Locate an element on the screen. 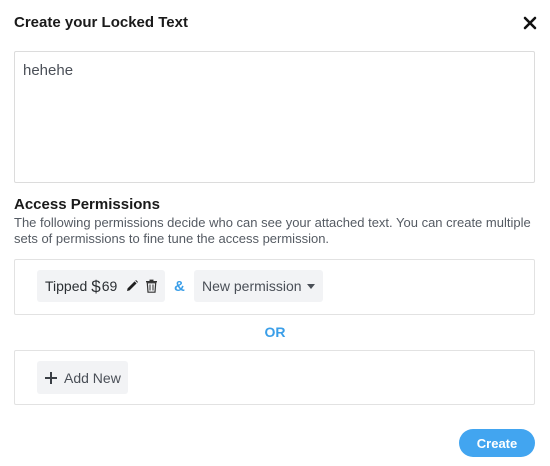 This screenshot has height=466, width=550. currency-symbol: $ is located at coordinates (96, 286).